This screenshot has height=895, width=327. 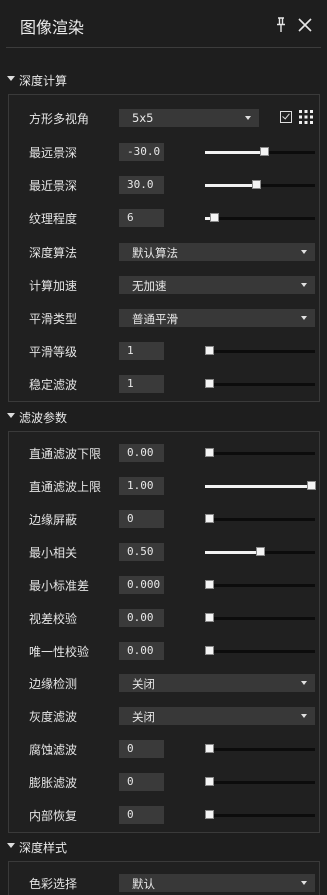 What do you see at coordinates (165, 585) in the screenshot?
I see `row-min-std: 最小标准差 0.000` at bounding box center [165, 585].